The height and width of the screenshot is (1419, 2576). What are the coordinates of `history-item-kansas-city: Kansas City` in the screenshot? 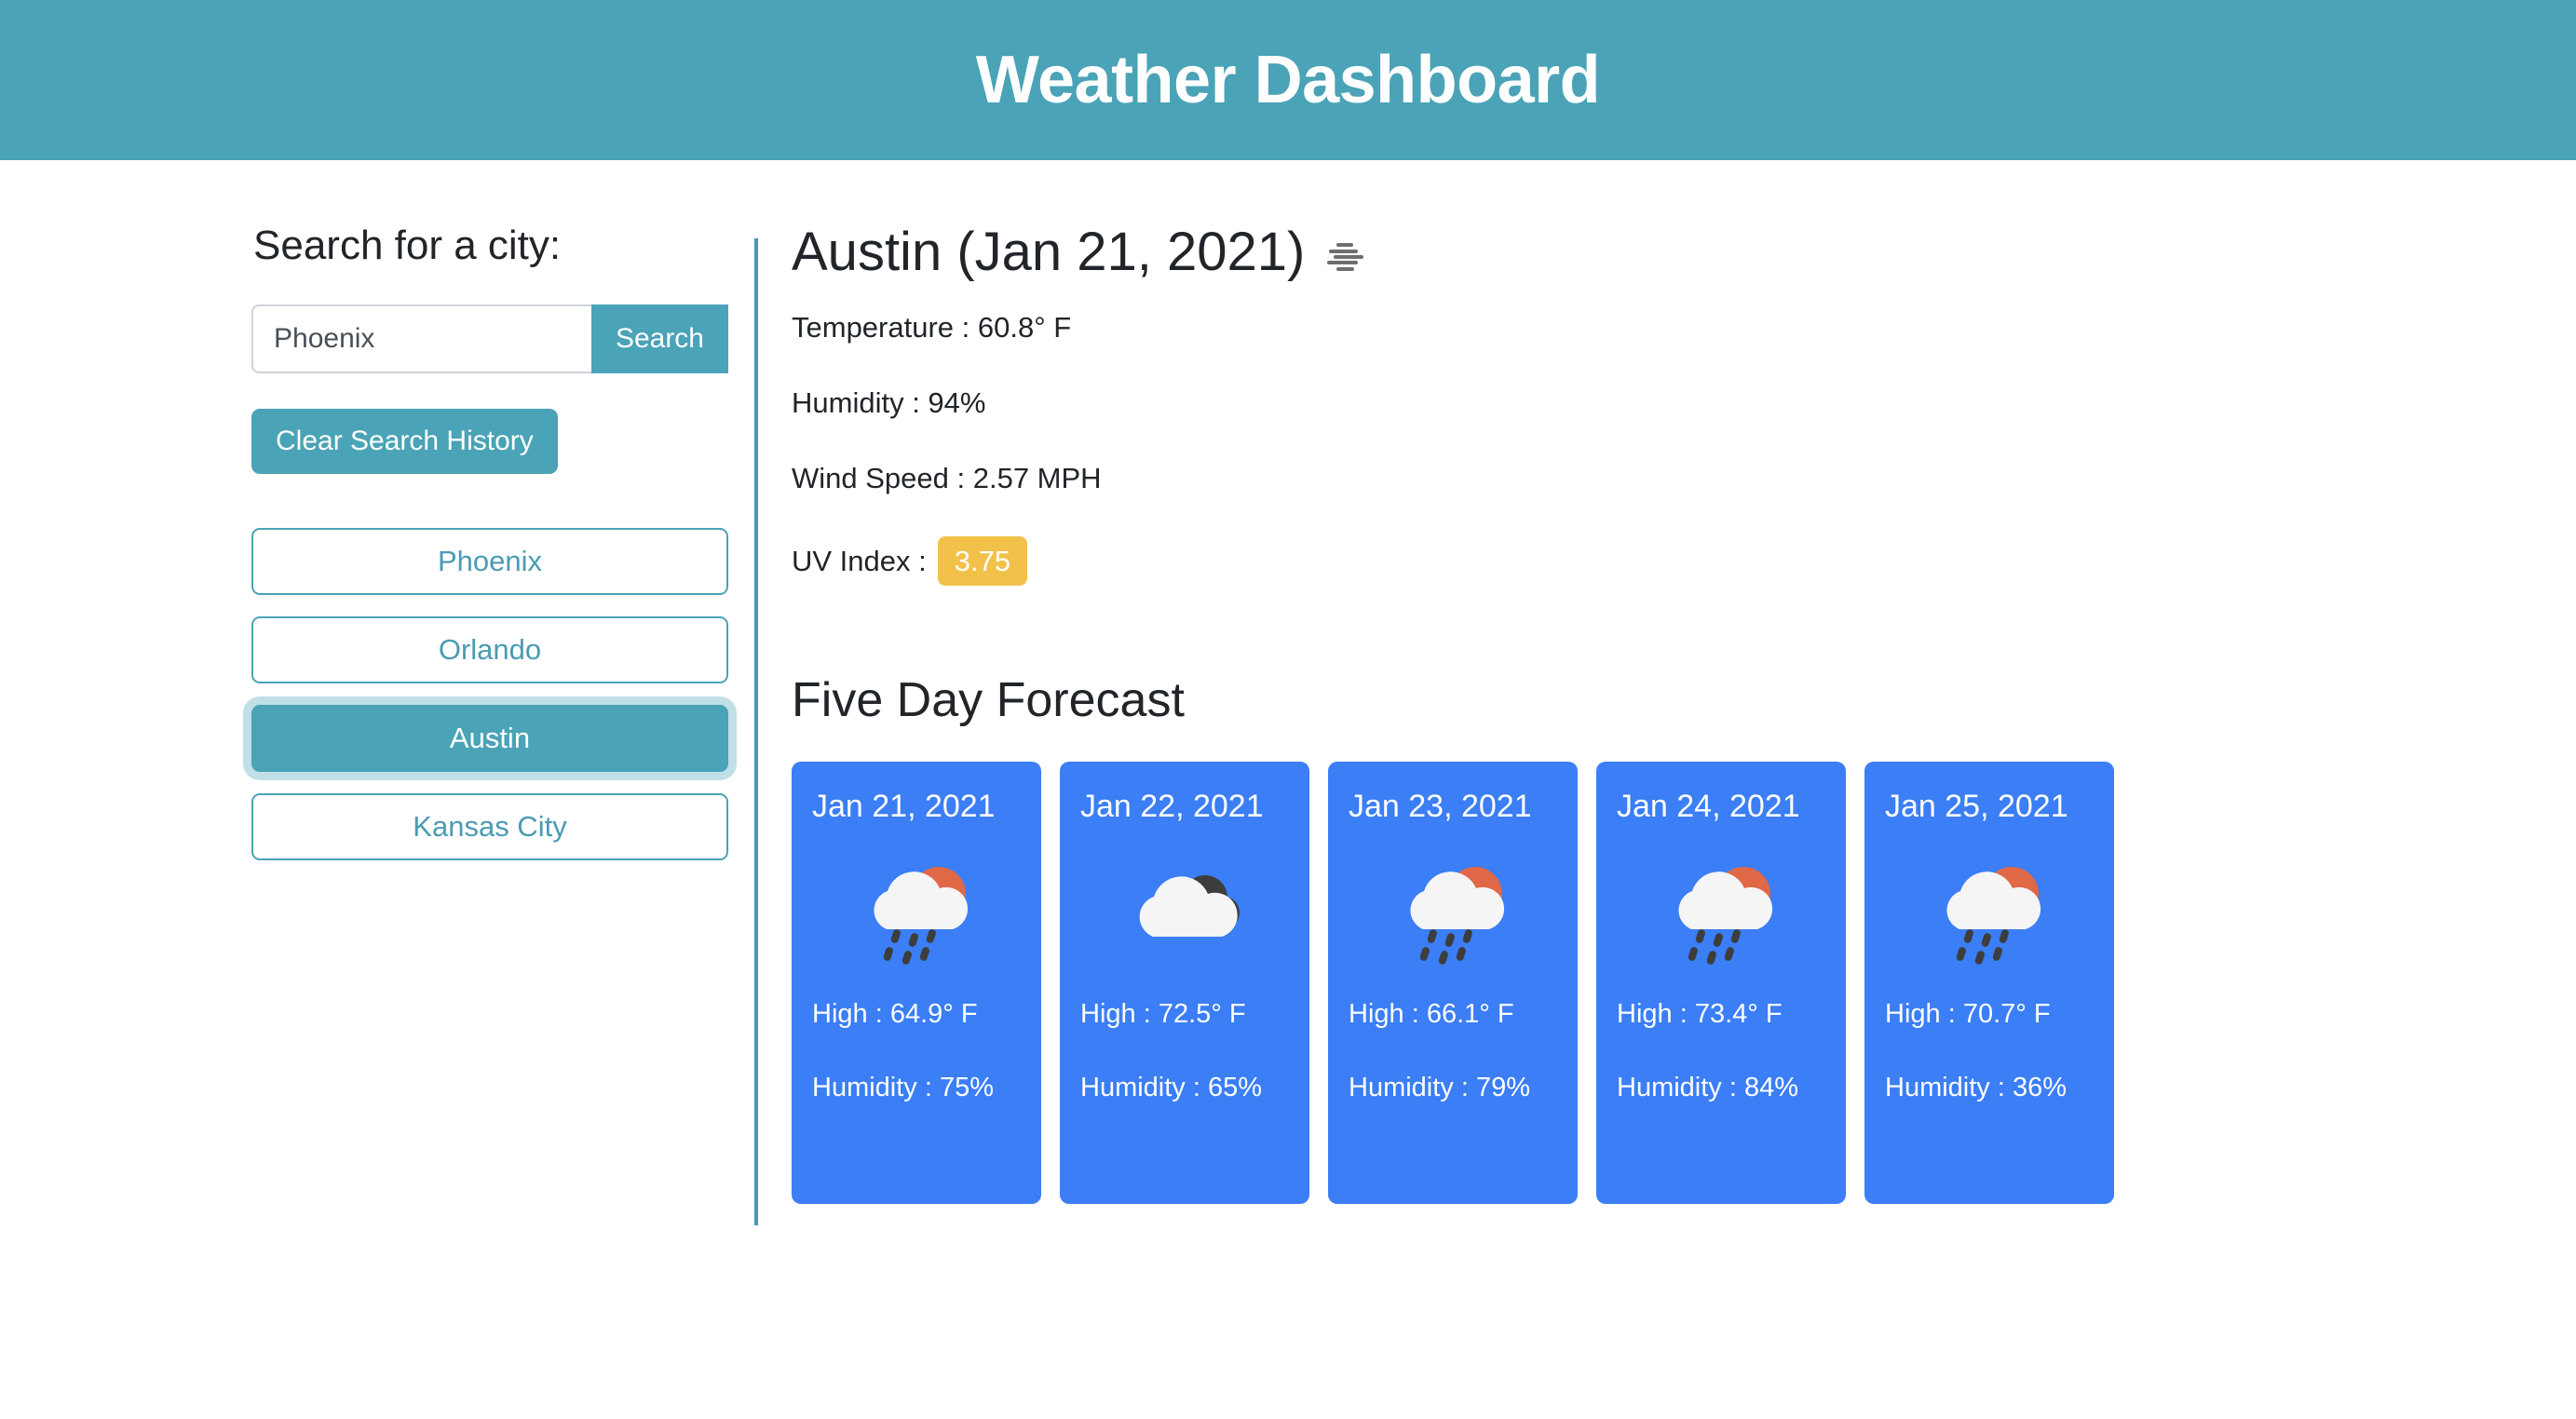 It's located at (489, 826).